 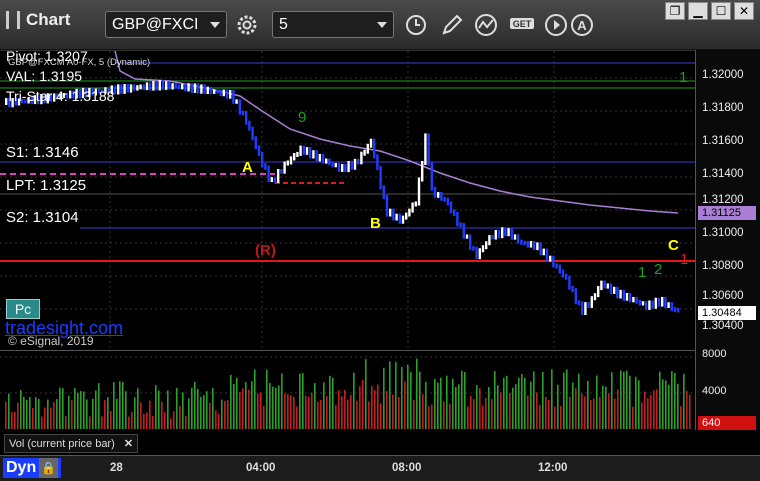 What do you see at coordinates (721, 11) in the screenshot?
I see `maximize-button: ☐` at bounding box center [721, 11].